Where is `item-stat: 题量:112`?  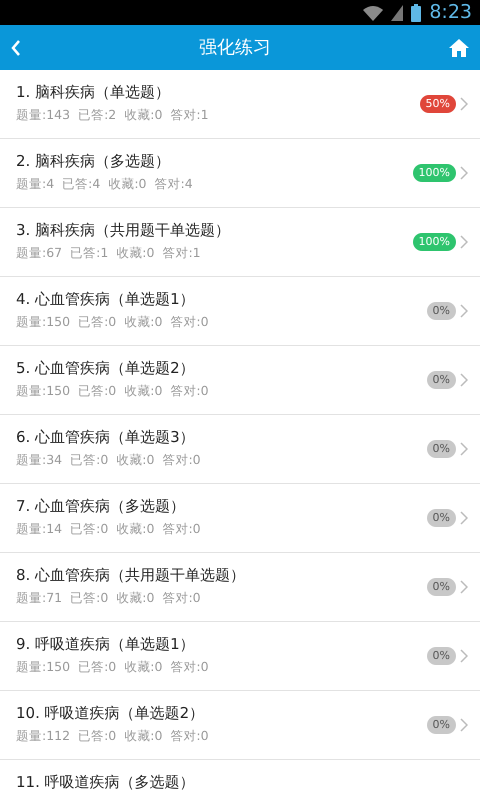
item-stat: 题量:112 is located at coordinates (43, 736).